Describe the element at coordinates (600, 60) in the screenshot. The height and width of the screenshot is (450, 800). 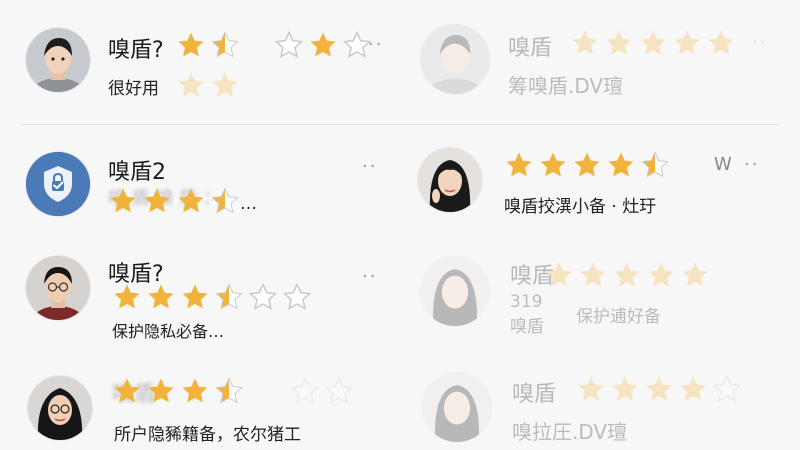
I see `review-card: 嗅盾 ·· 筹嗅盾.DV璮` at that location.